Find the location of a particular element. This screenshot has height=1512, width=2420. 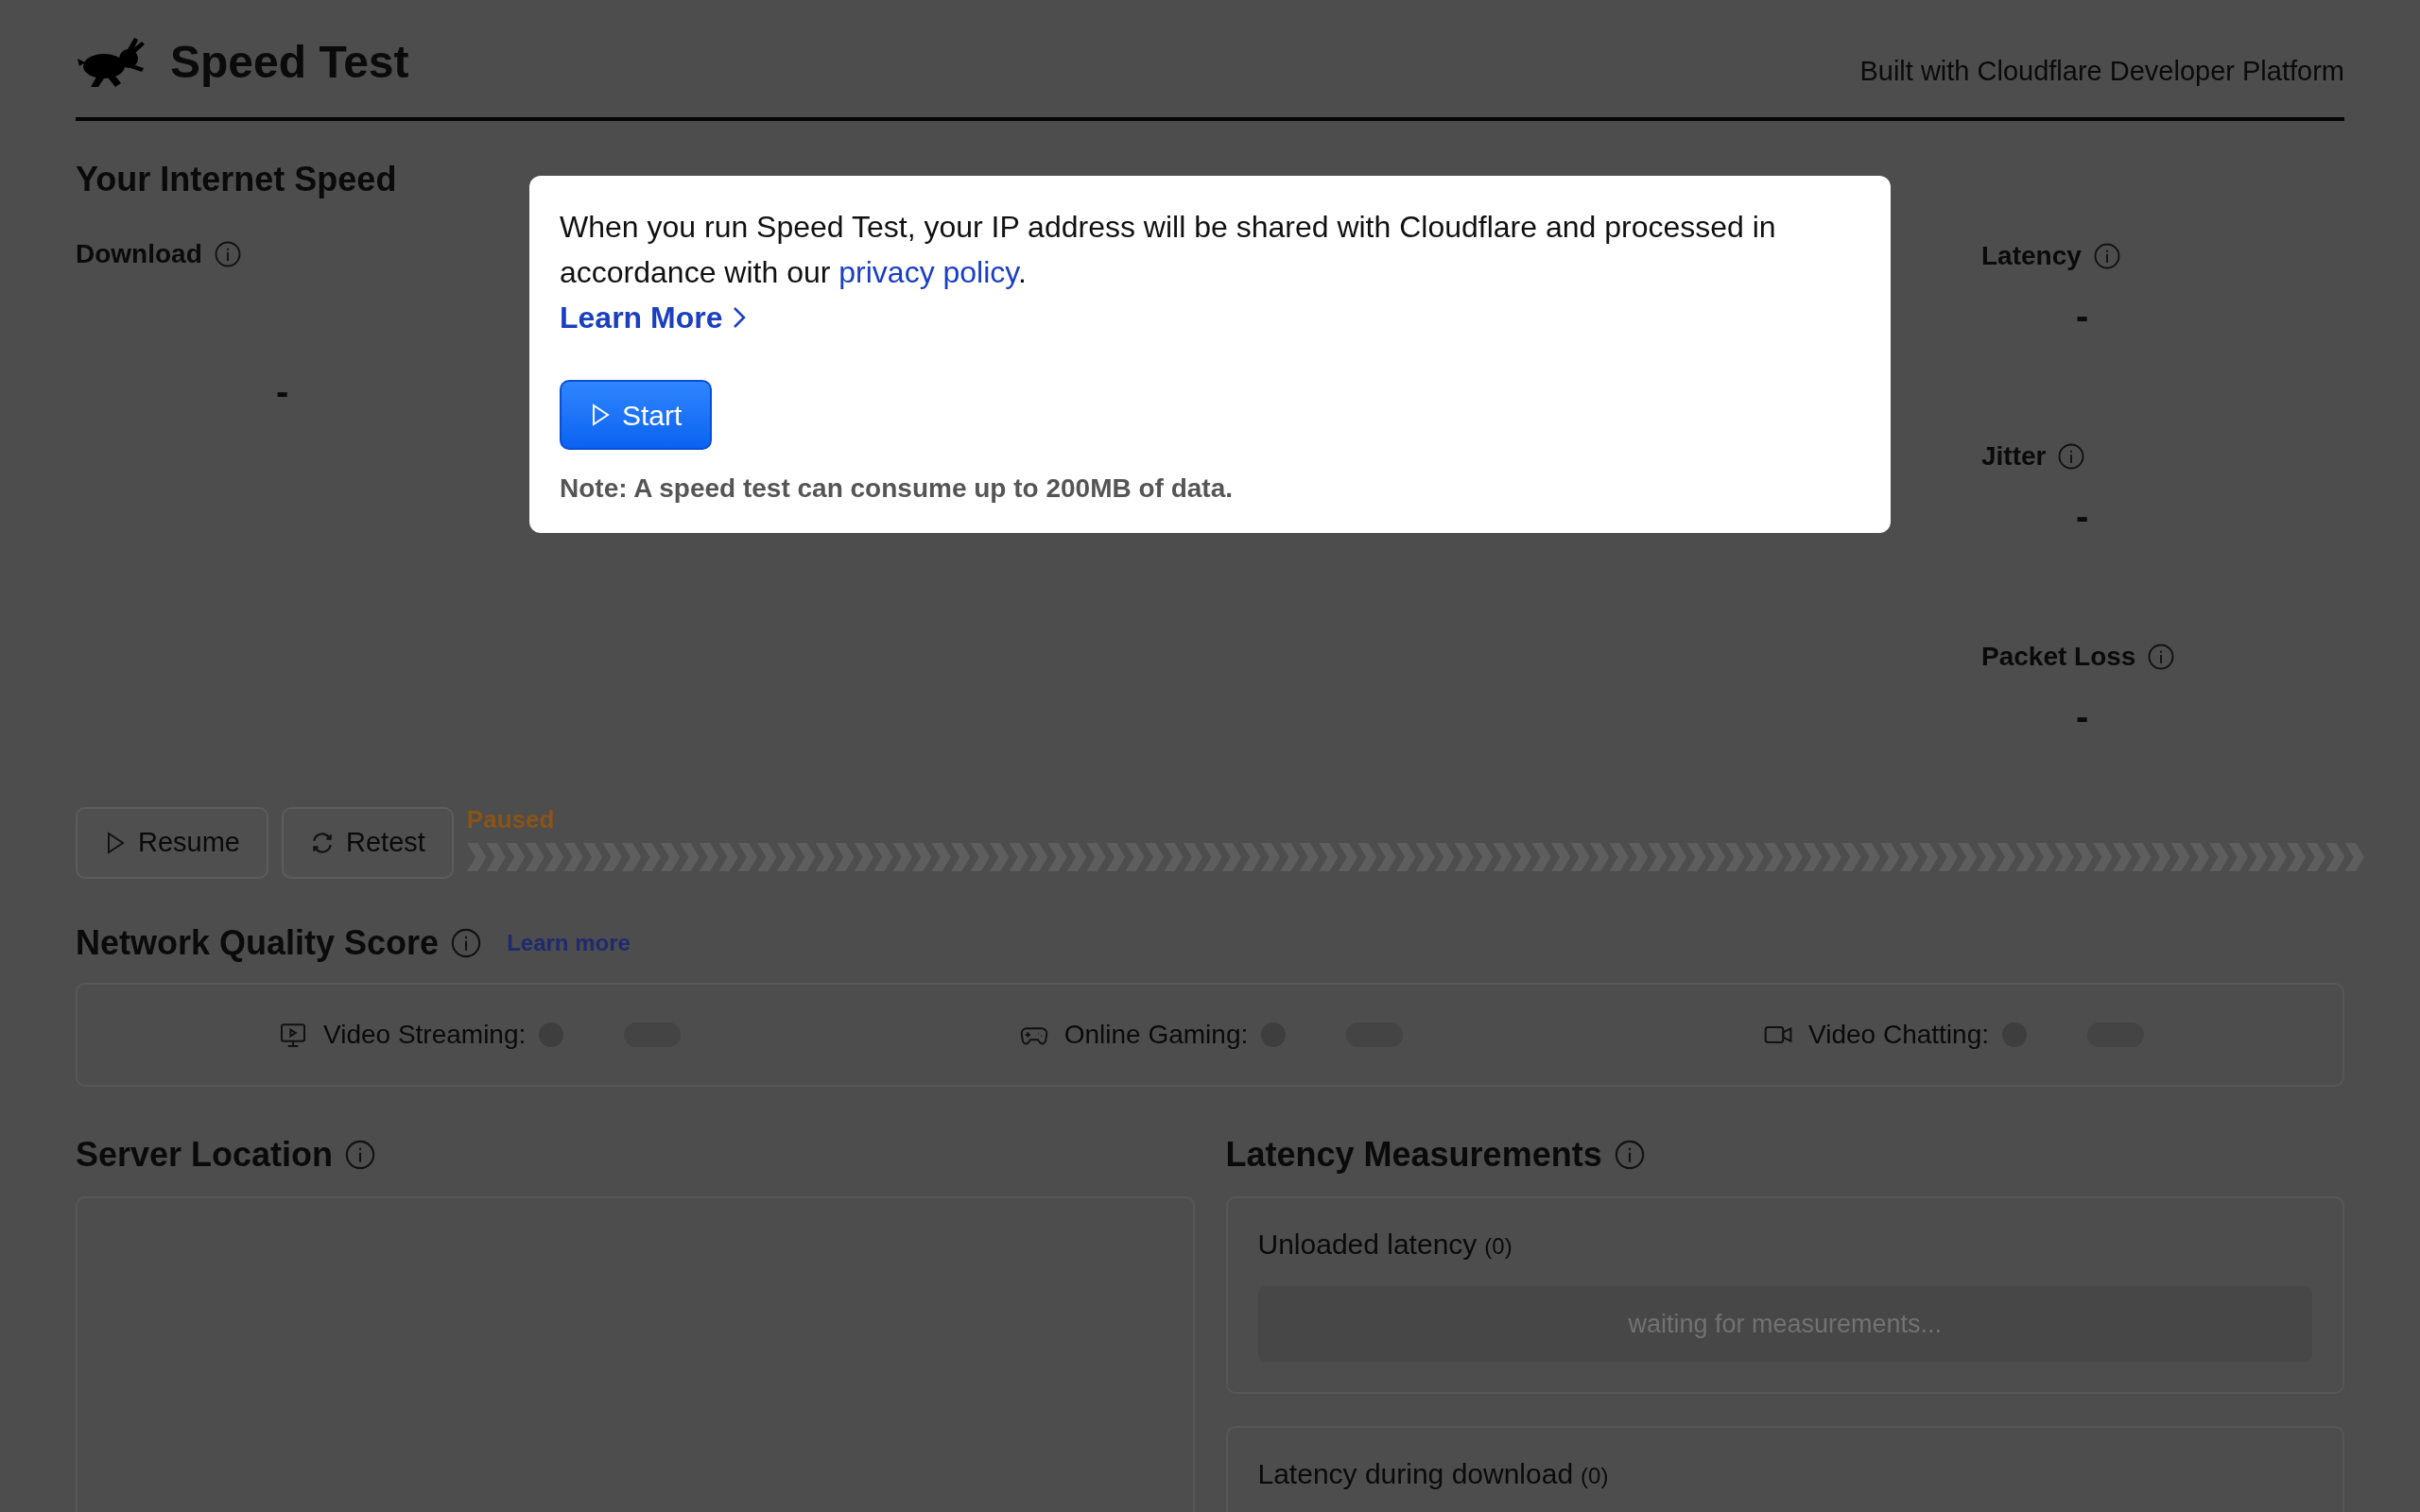

score-label: Online Gaming: is located at coordinates (1156, 1035).